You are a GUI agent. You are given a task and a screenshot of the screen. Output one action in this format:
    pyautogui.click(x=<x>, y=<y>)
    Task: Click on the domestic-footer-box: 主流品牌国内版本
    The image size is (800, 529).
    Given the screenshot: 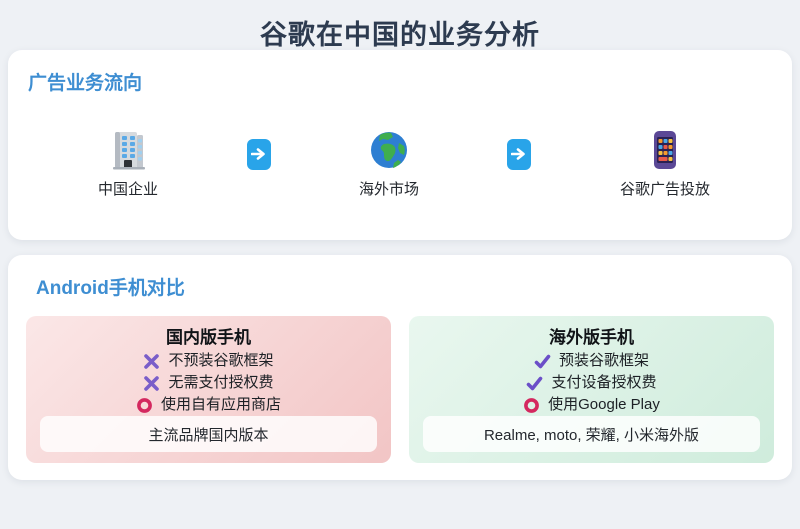 What is the action you would take?
    pyautogui.click(x=208, y=434)
    